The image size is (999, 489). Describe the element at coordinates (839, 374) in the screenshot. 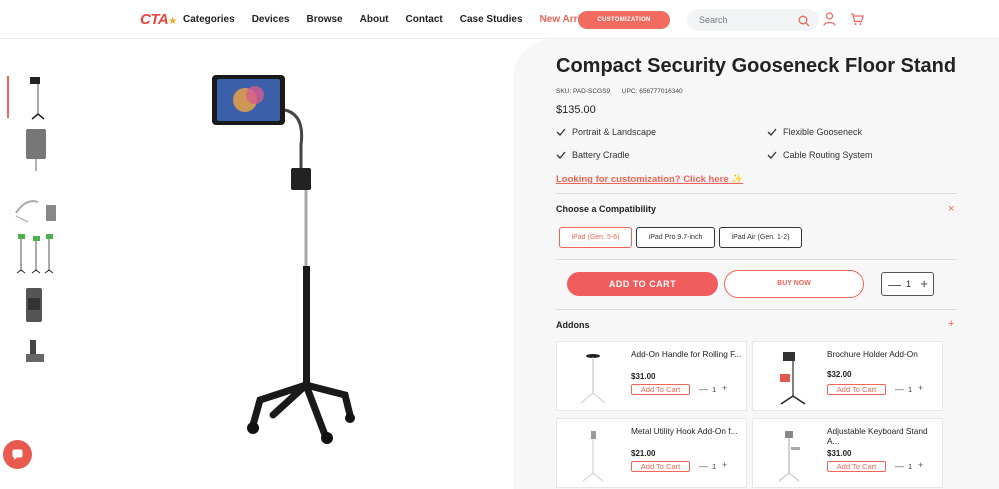

I see `addon-price: $32.00` at that location.